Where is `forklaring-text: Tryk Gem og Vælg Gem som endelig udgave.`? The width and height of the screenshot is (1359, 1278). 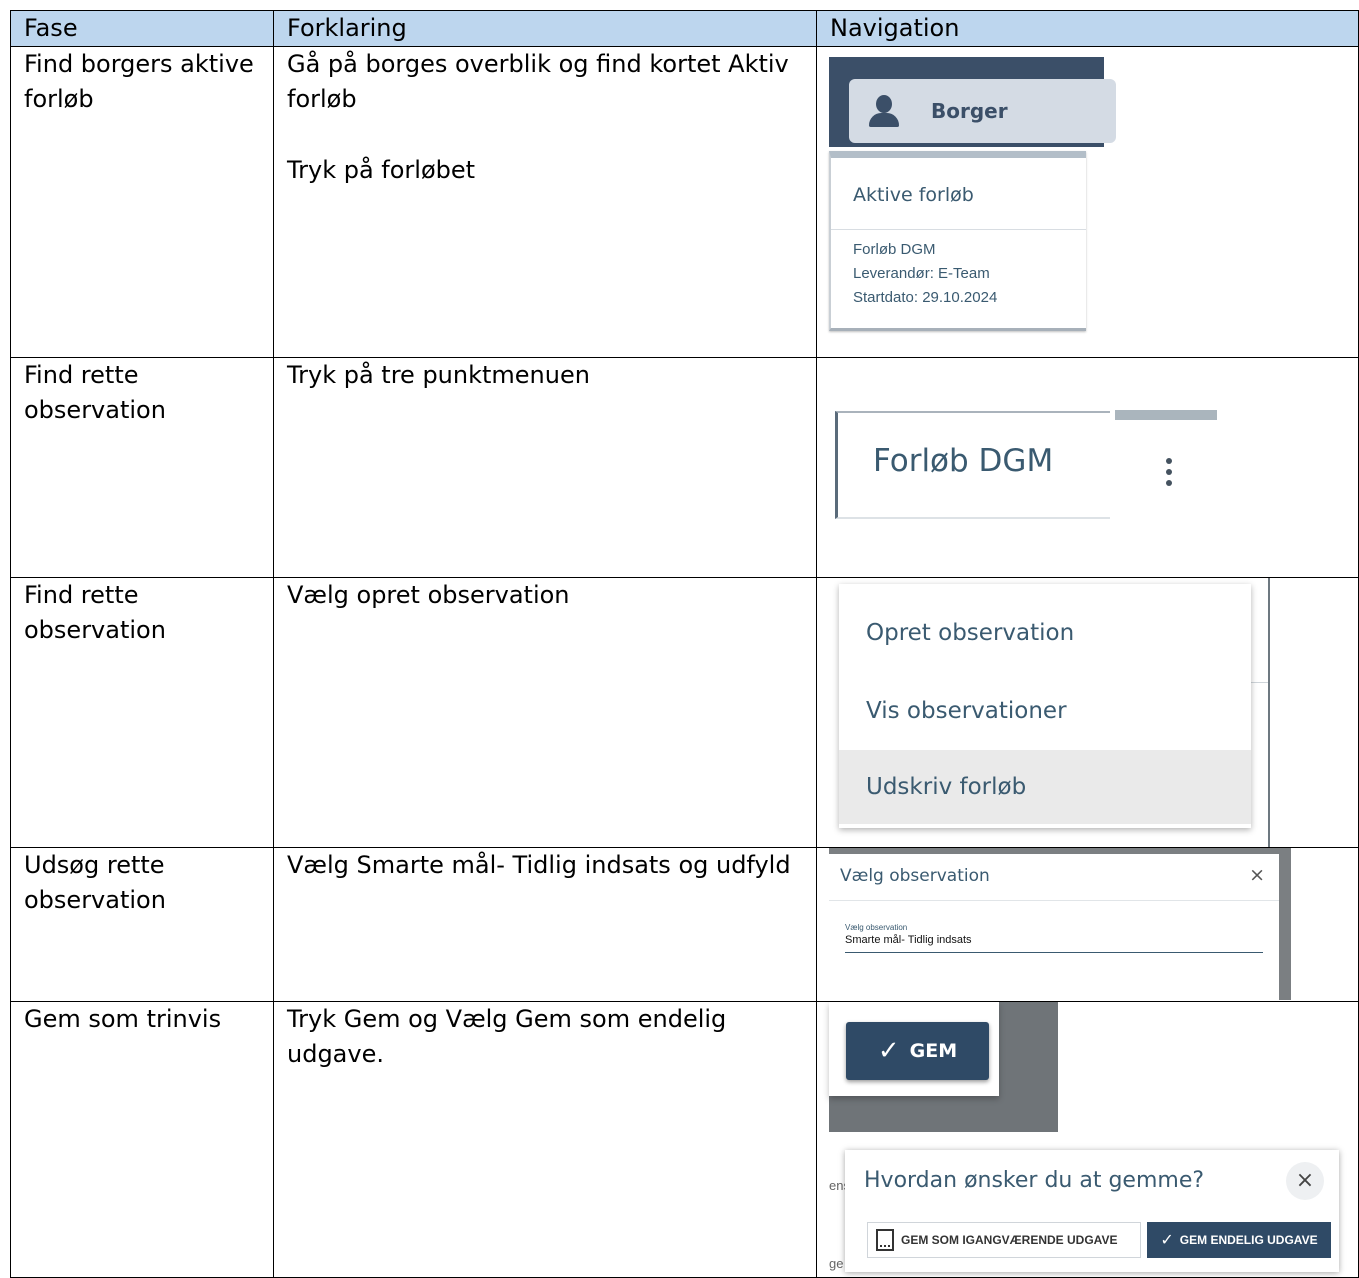 forklaring-text: Tryk Gem og Vælg Gem som endelig udgave. is located at coordinates (507, 1036).